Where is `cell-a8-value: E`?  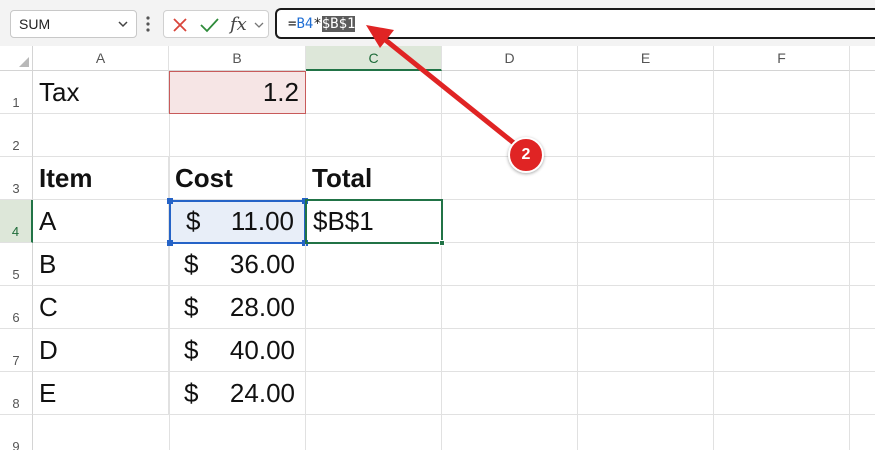 cell-a8-value: E is located at coordinates (48, 393).